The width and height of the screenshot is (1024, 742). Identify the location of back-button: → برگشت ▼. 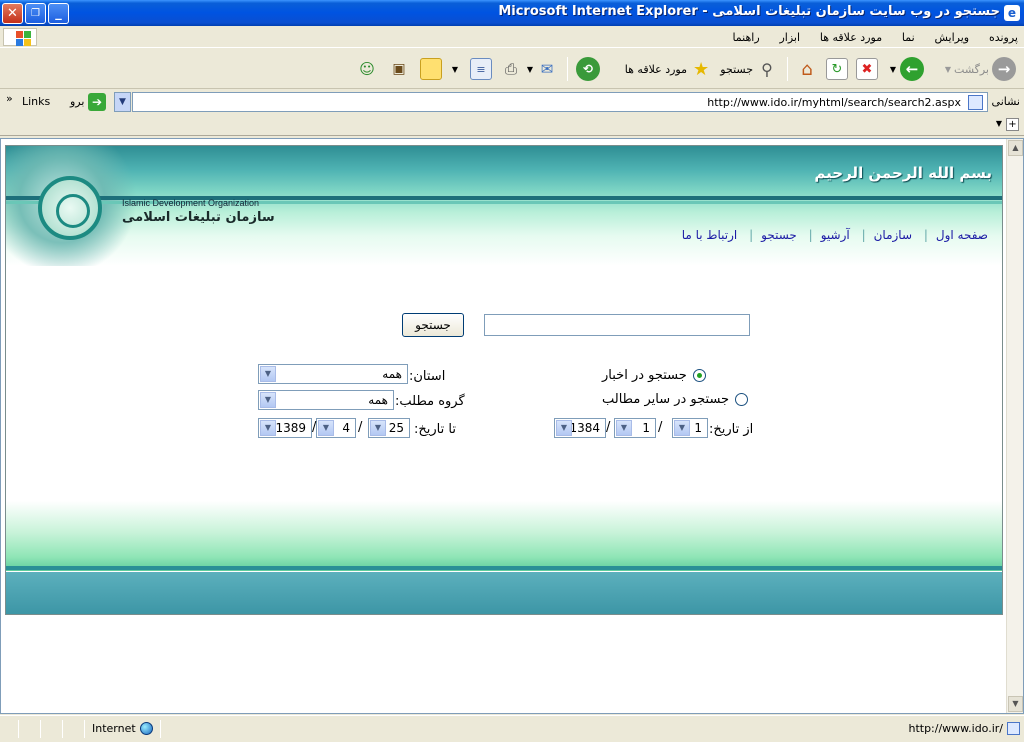
(980, 69).